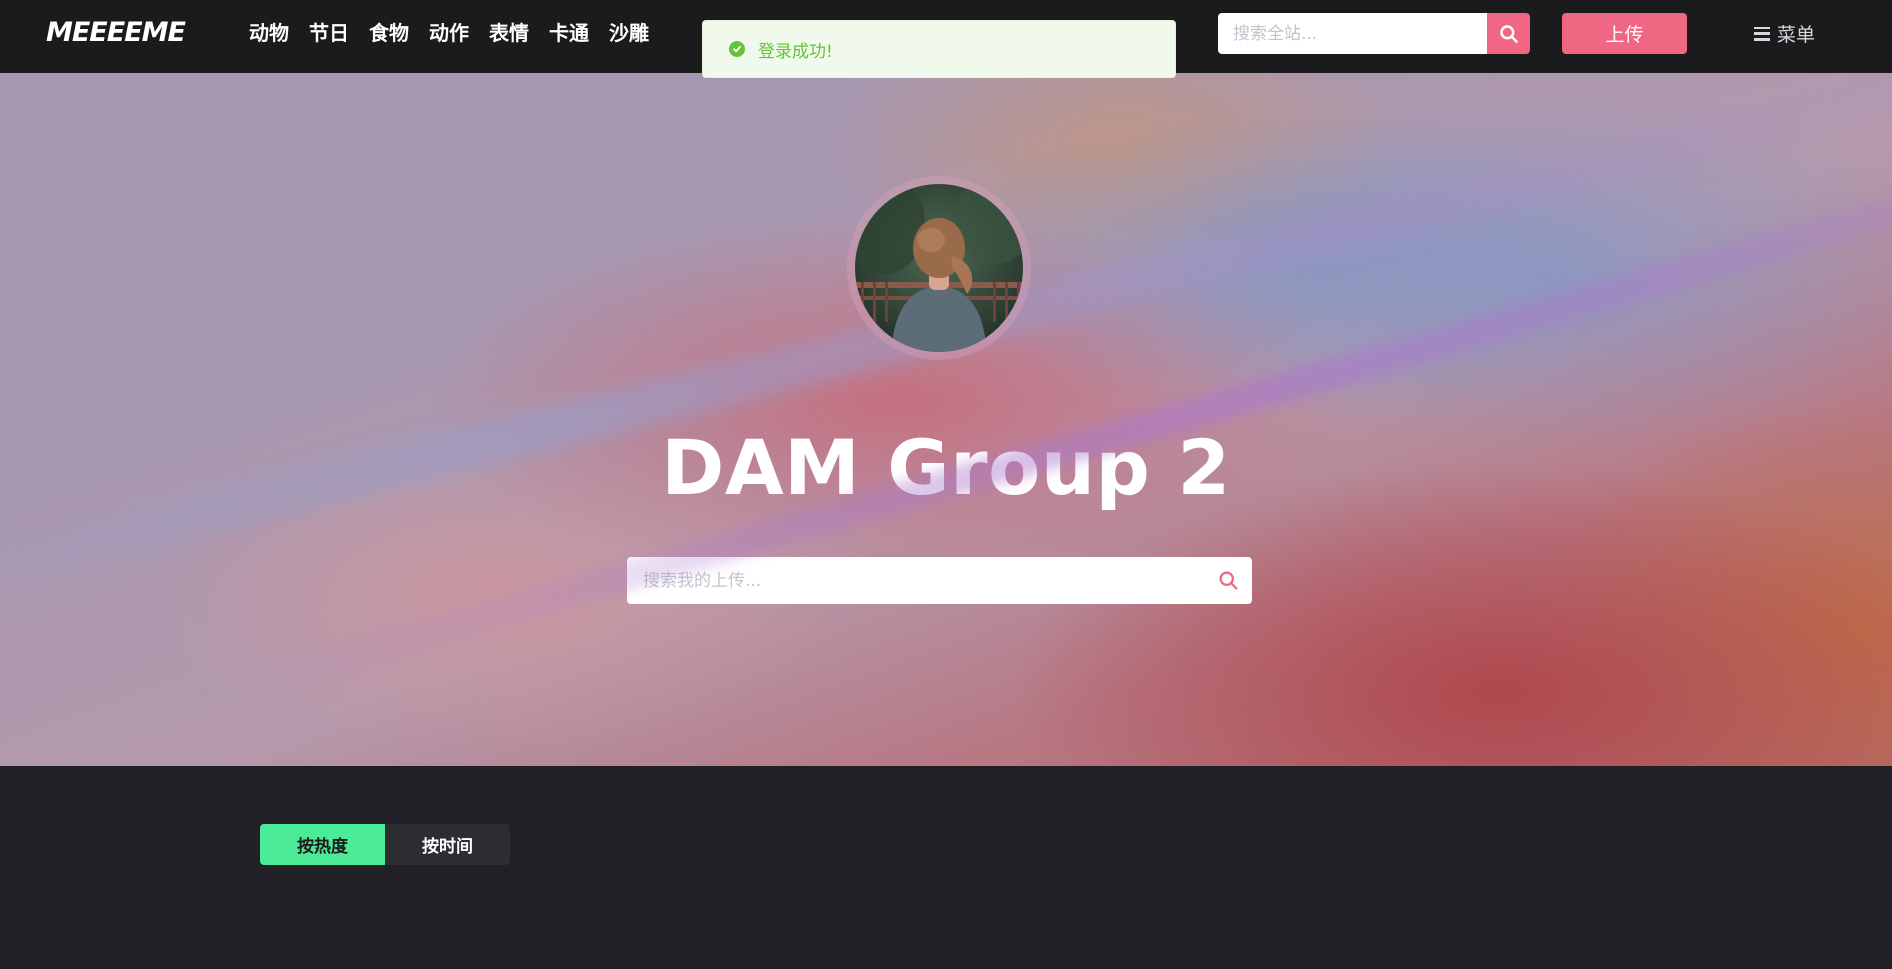 This screenshot has width=1892, height=969. I want to click on nav-link-holidays: 节日, so click(329, 33).